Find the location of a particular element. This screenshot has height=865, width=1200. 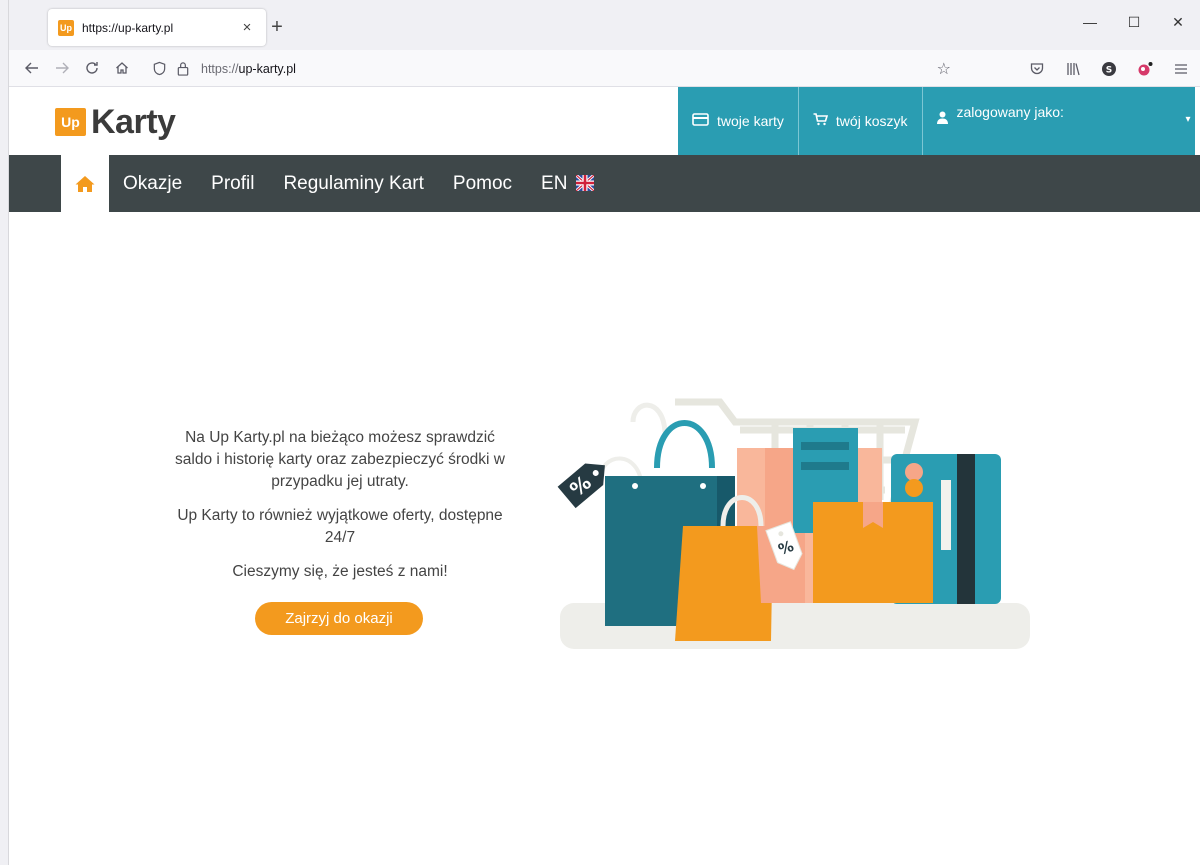

logo-text: Karty is located at coordinates (133, 122).